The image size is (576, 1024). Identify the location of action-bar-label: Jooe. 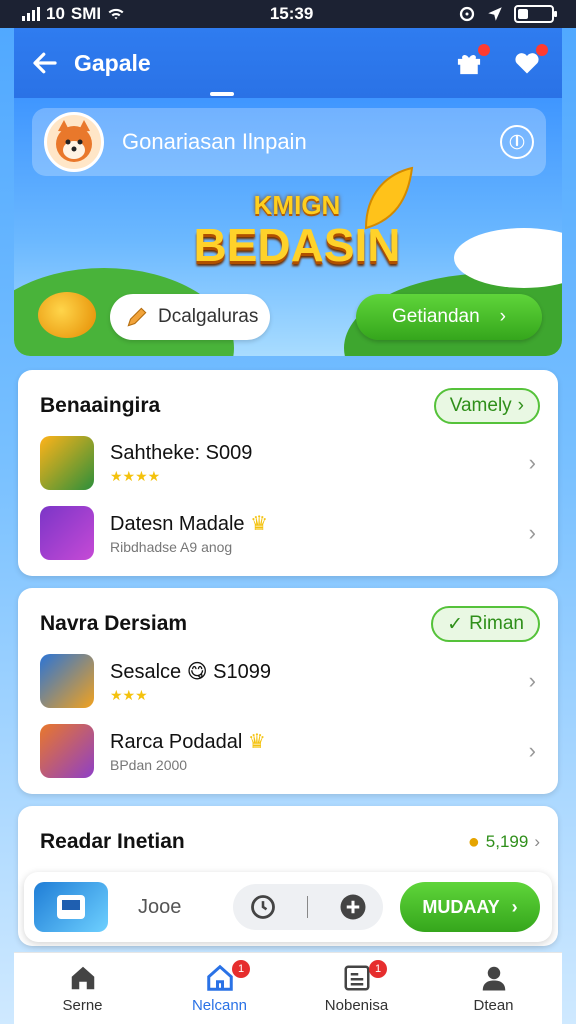
(160, 906).